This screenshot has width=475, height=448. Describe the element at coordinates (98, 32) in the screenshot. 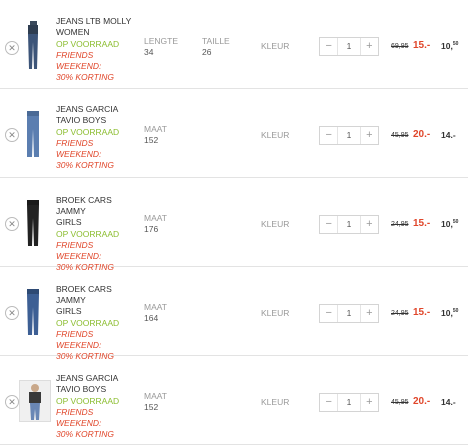

I see `product-name-line: WOMEN` at that location.